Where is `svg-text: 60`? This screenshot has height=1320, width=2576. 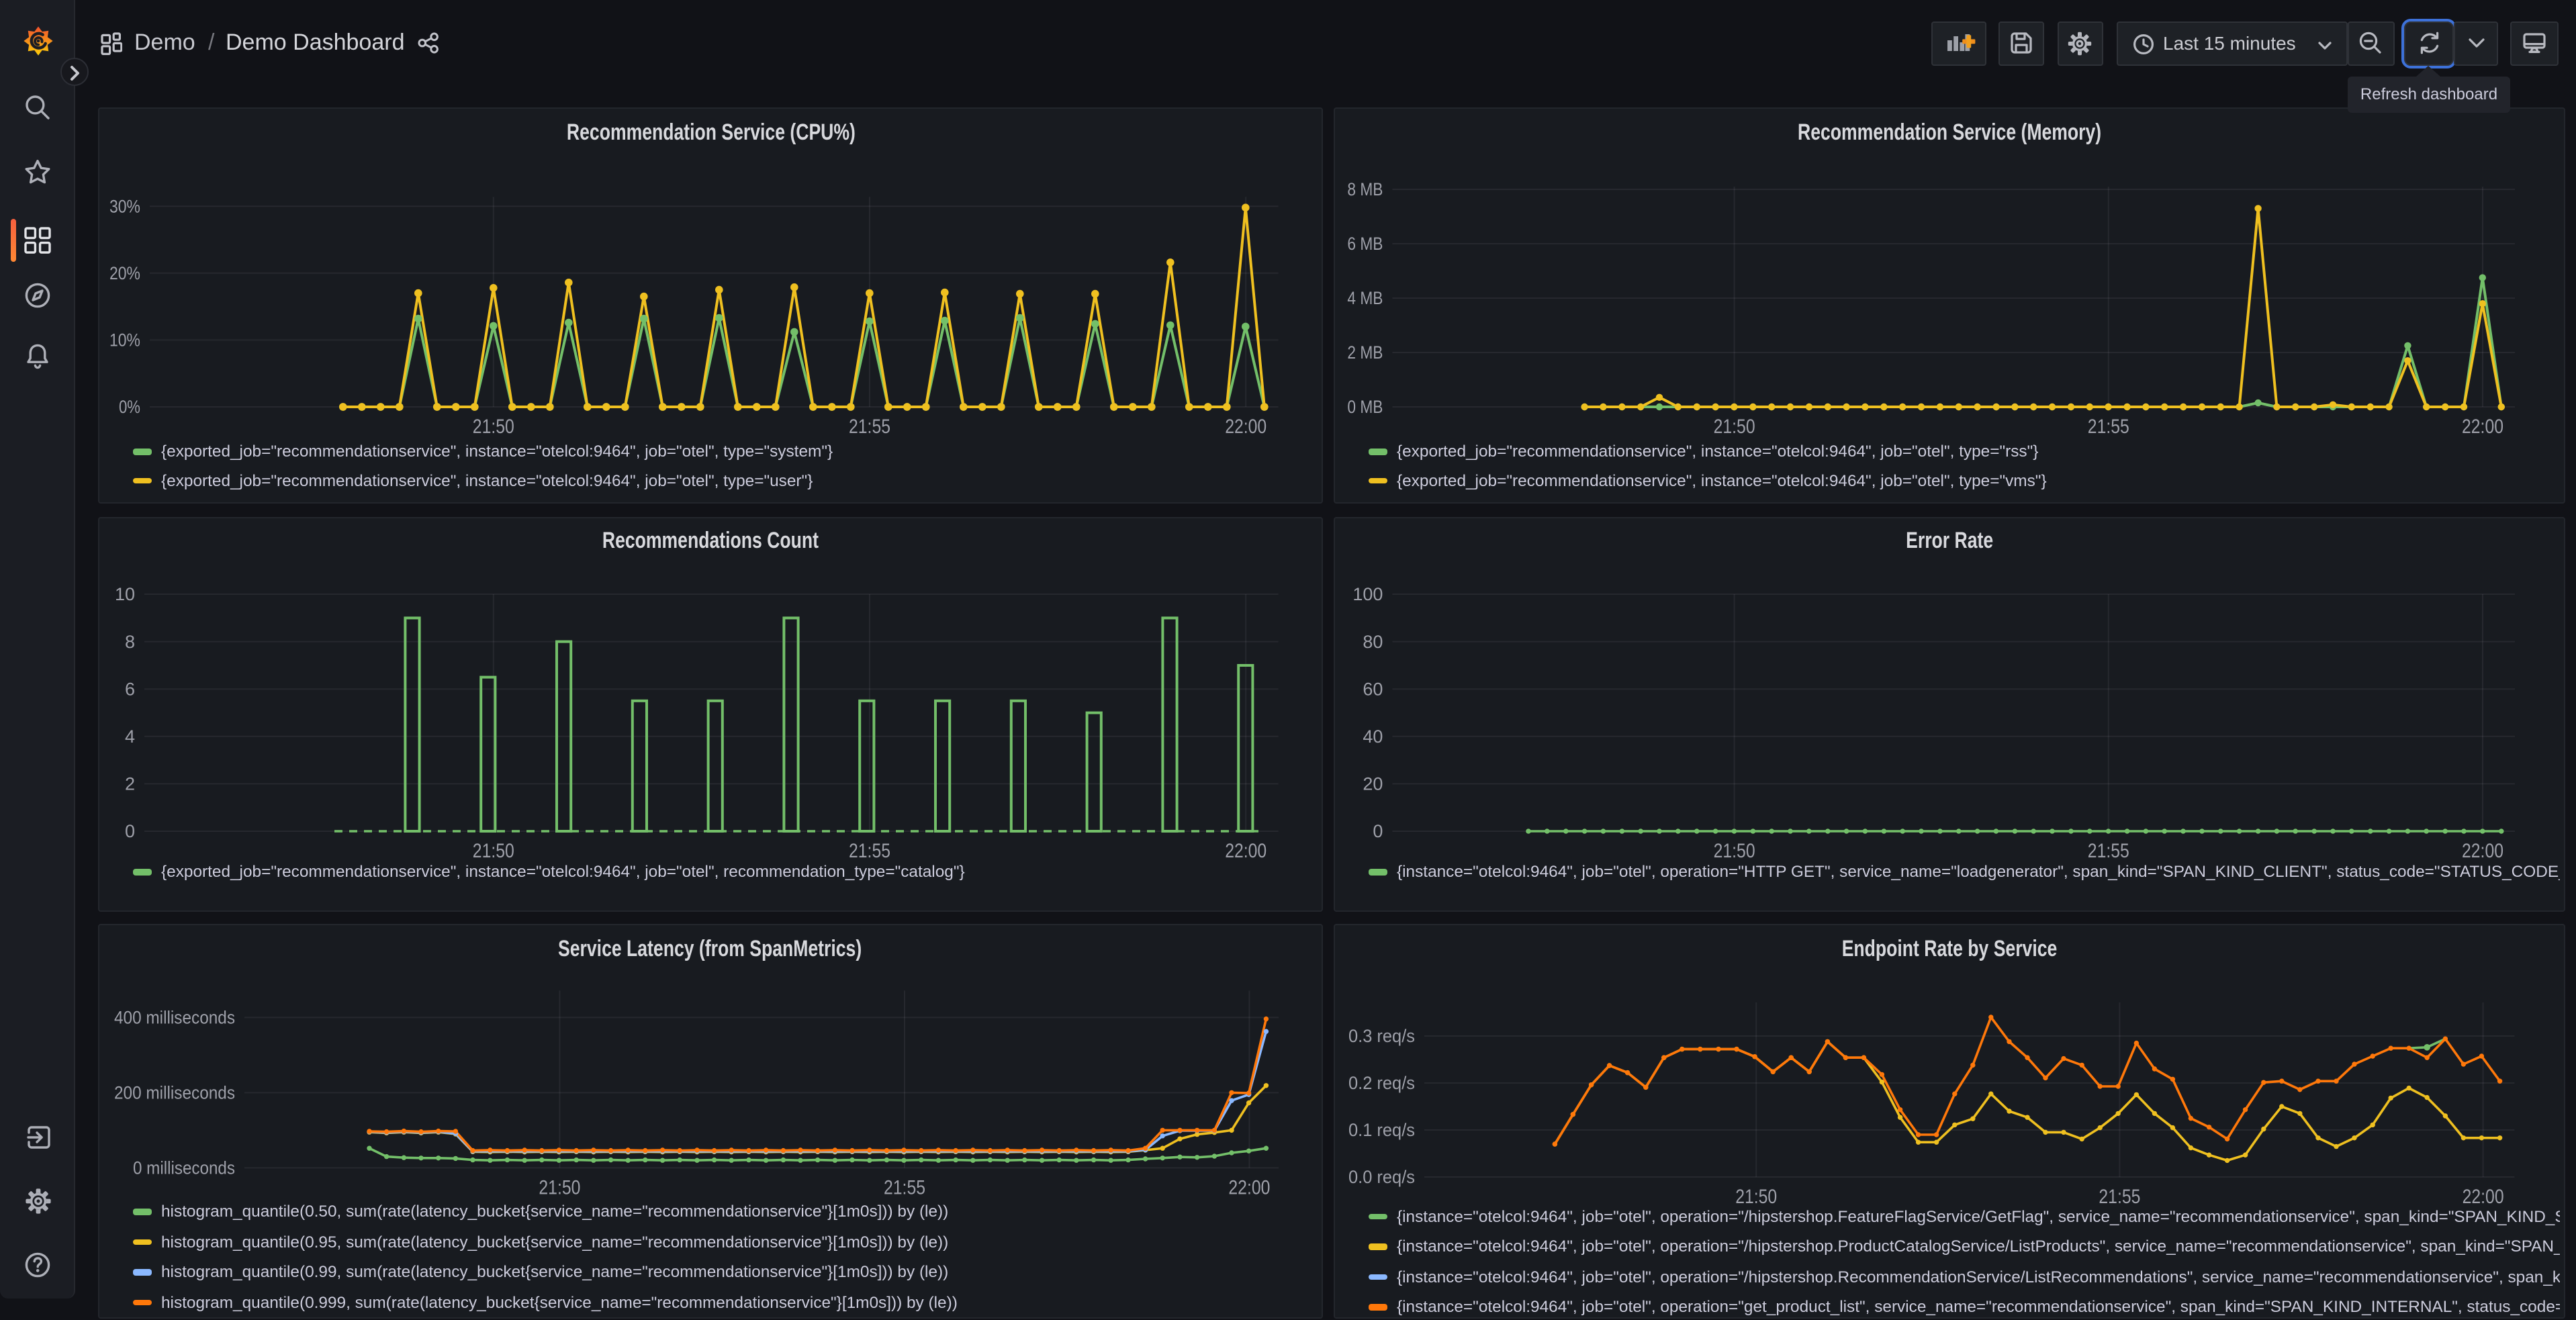
svg-text: 60 is located at coordinates (1373, 688).